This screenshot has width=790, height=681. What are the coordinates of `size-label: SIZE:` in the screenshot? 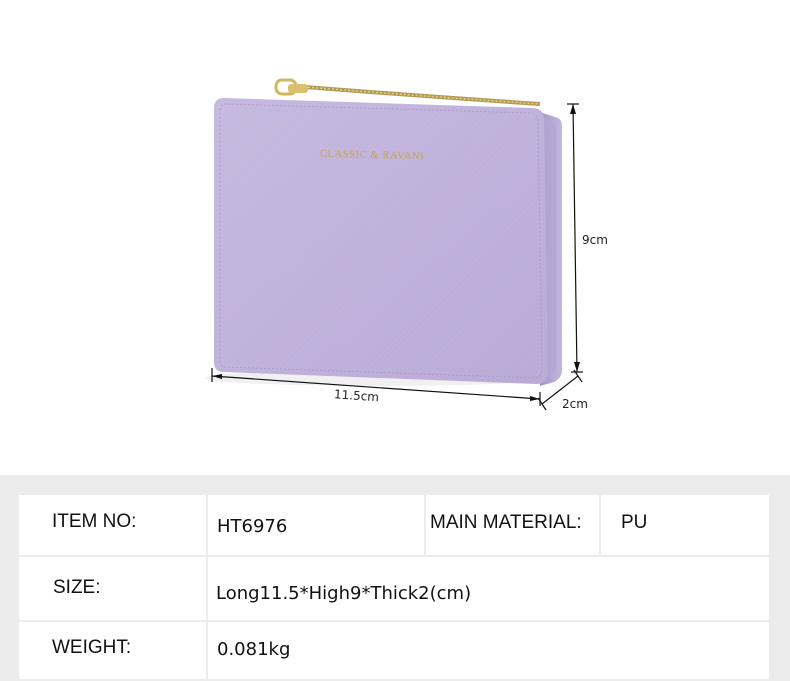 It's located at (77, 587).